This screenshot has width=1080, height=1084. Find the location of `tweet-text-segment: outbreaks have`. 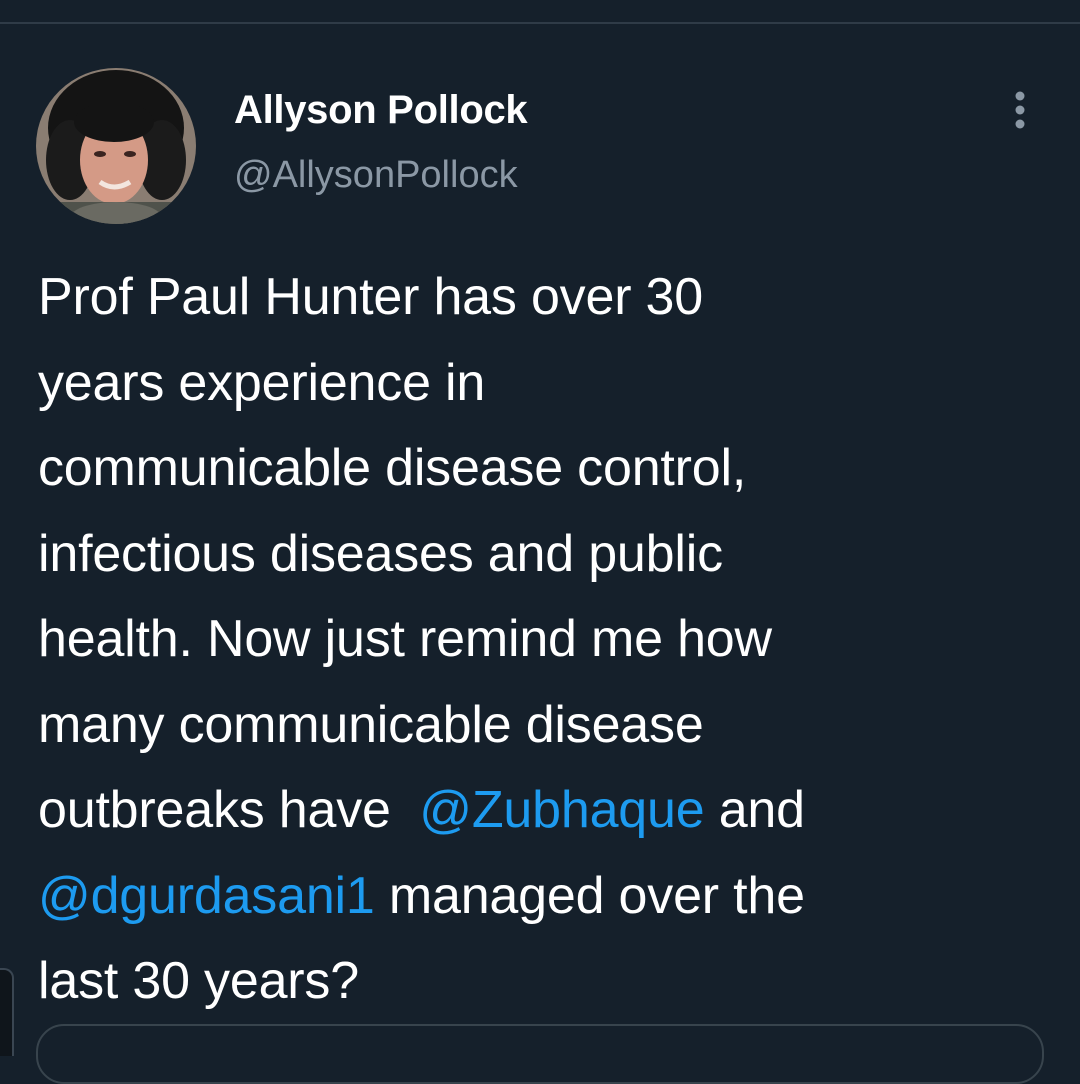

tweet-text-segment: outbreaks have is located at coordinates (229, 810).